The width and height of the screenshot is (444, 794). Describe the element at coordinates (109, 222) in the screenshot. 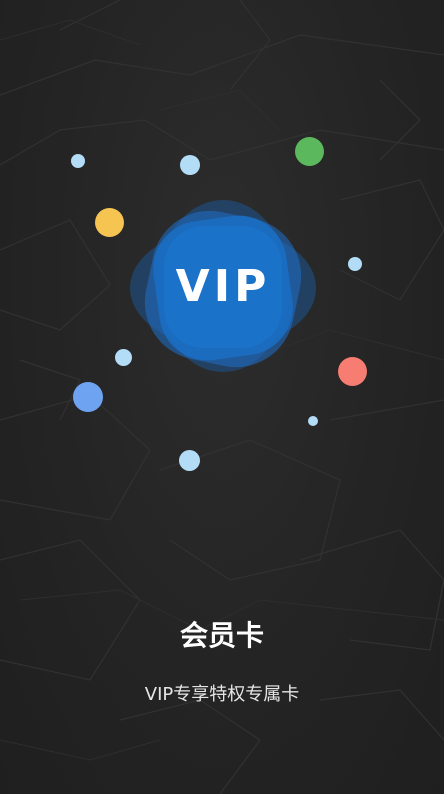

I see `yellow-dot` at that location.